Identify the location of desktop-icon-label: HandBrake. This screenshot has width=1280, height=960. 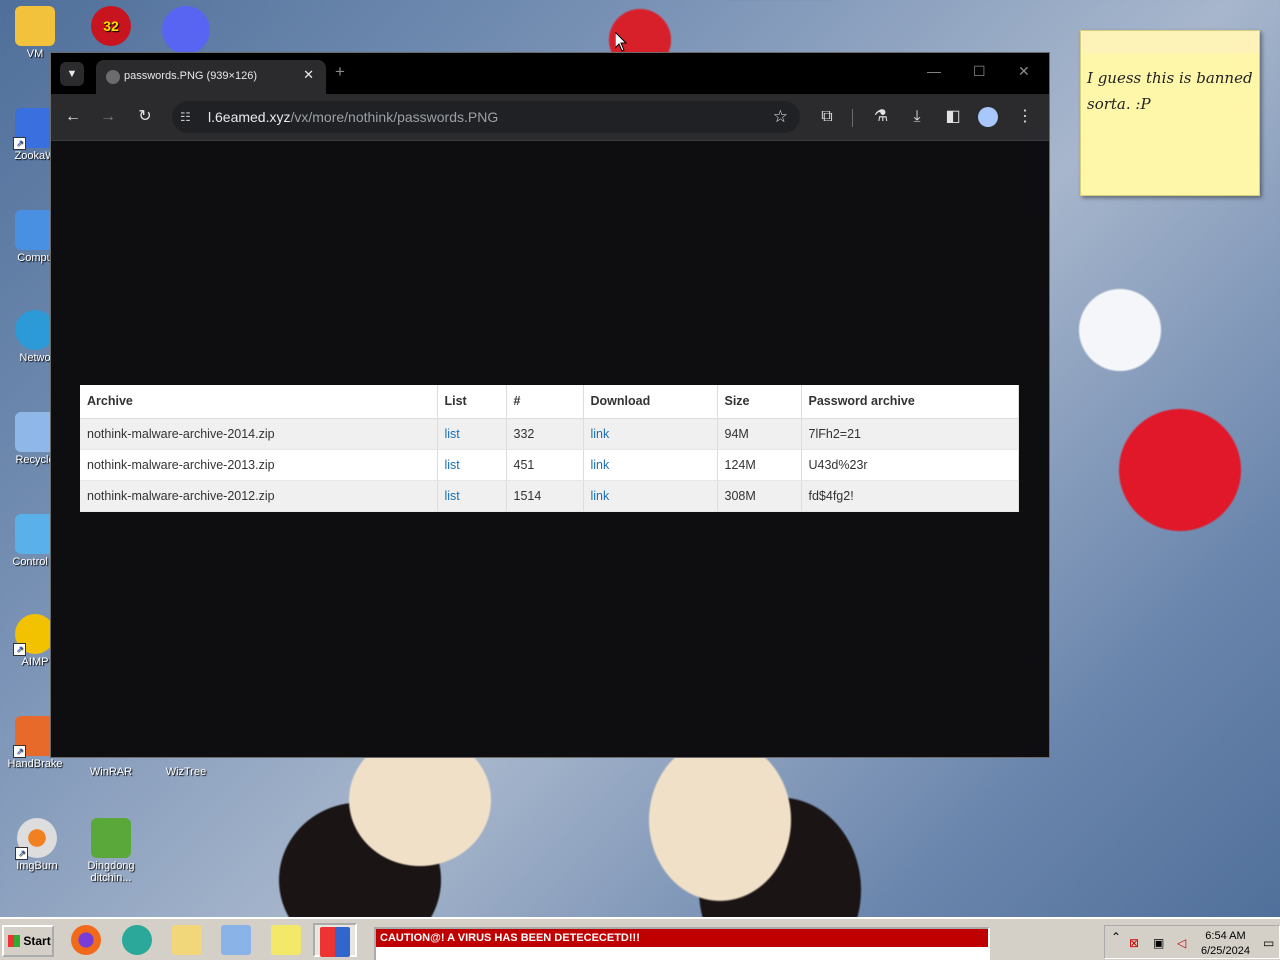
(35, 764).